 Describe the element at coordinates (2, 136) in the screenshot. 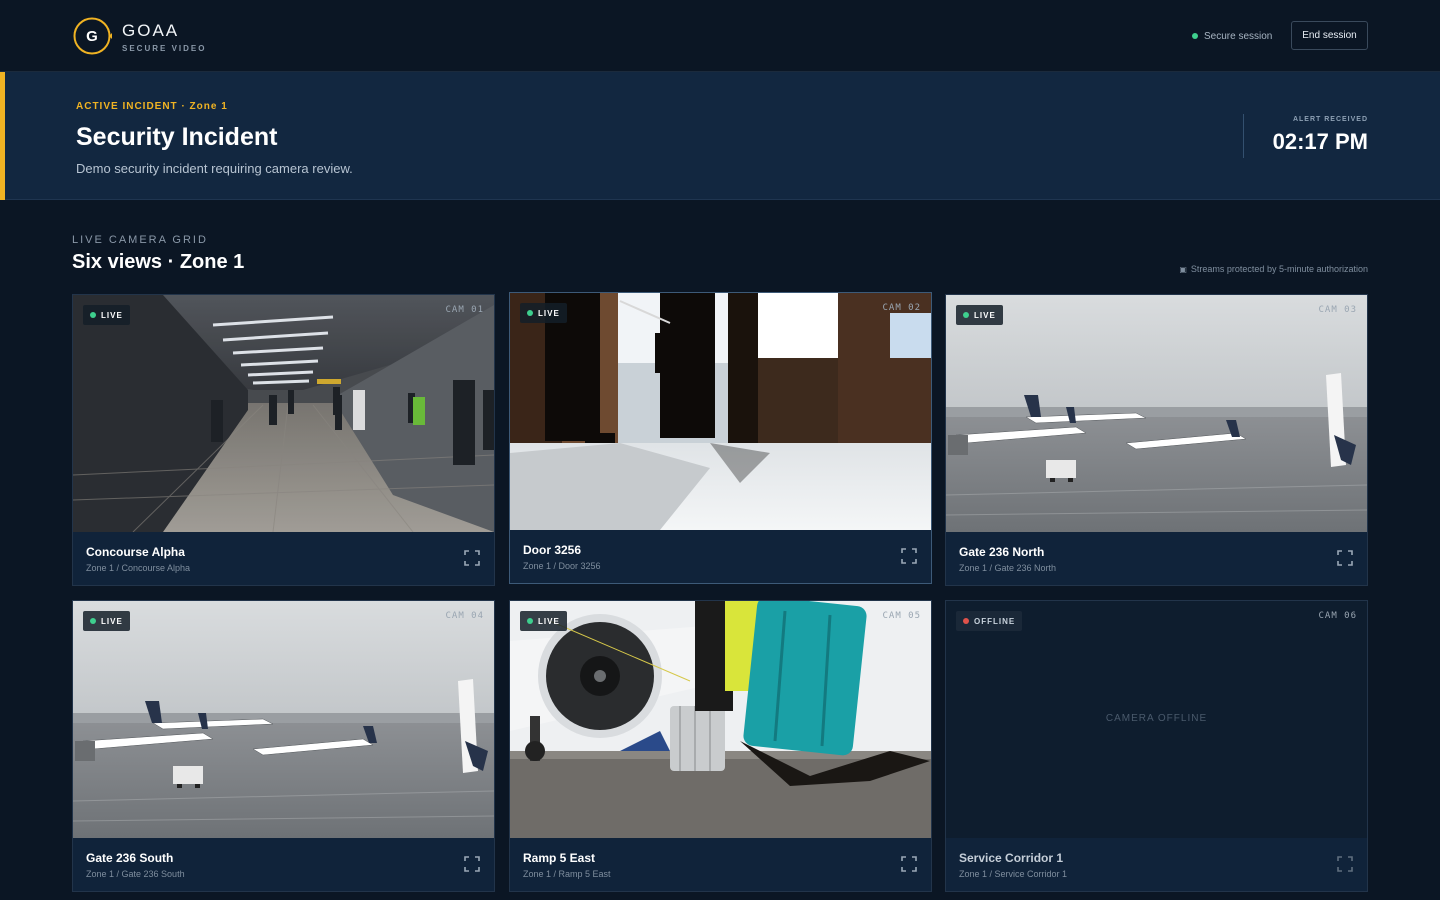

I see `incident-accent-bar` at that location.